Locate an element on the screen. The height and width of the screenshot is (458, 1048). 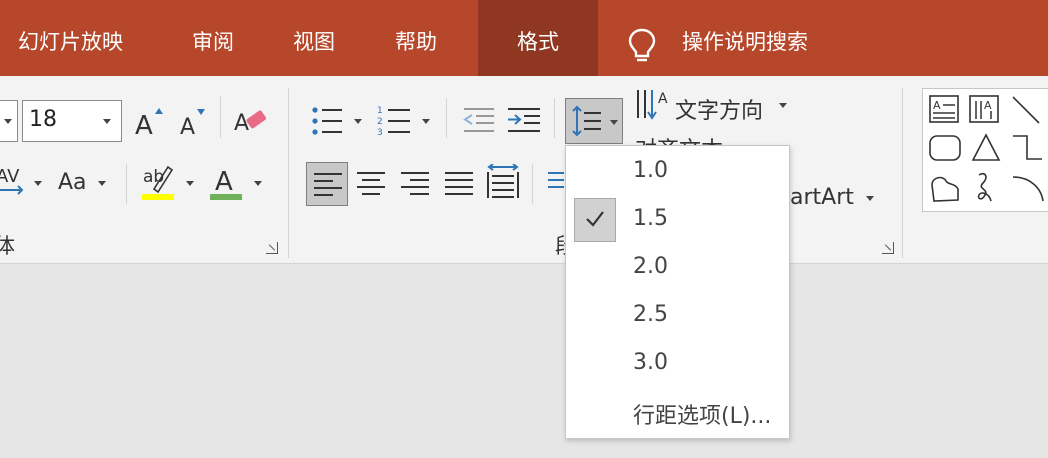
menu-item-label: 2.5 is located at coordinates (650, 314).